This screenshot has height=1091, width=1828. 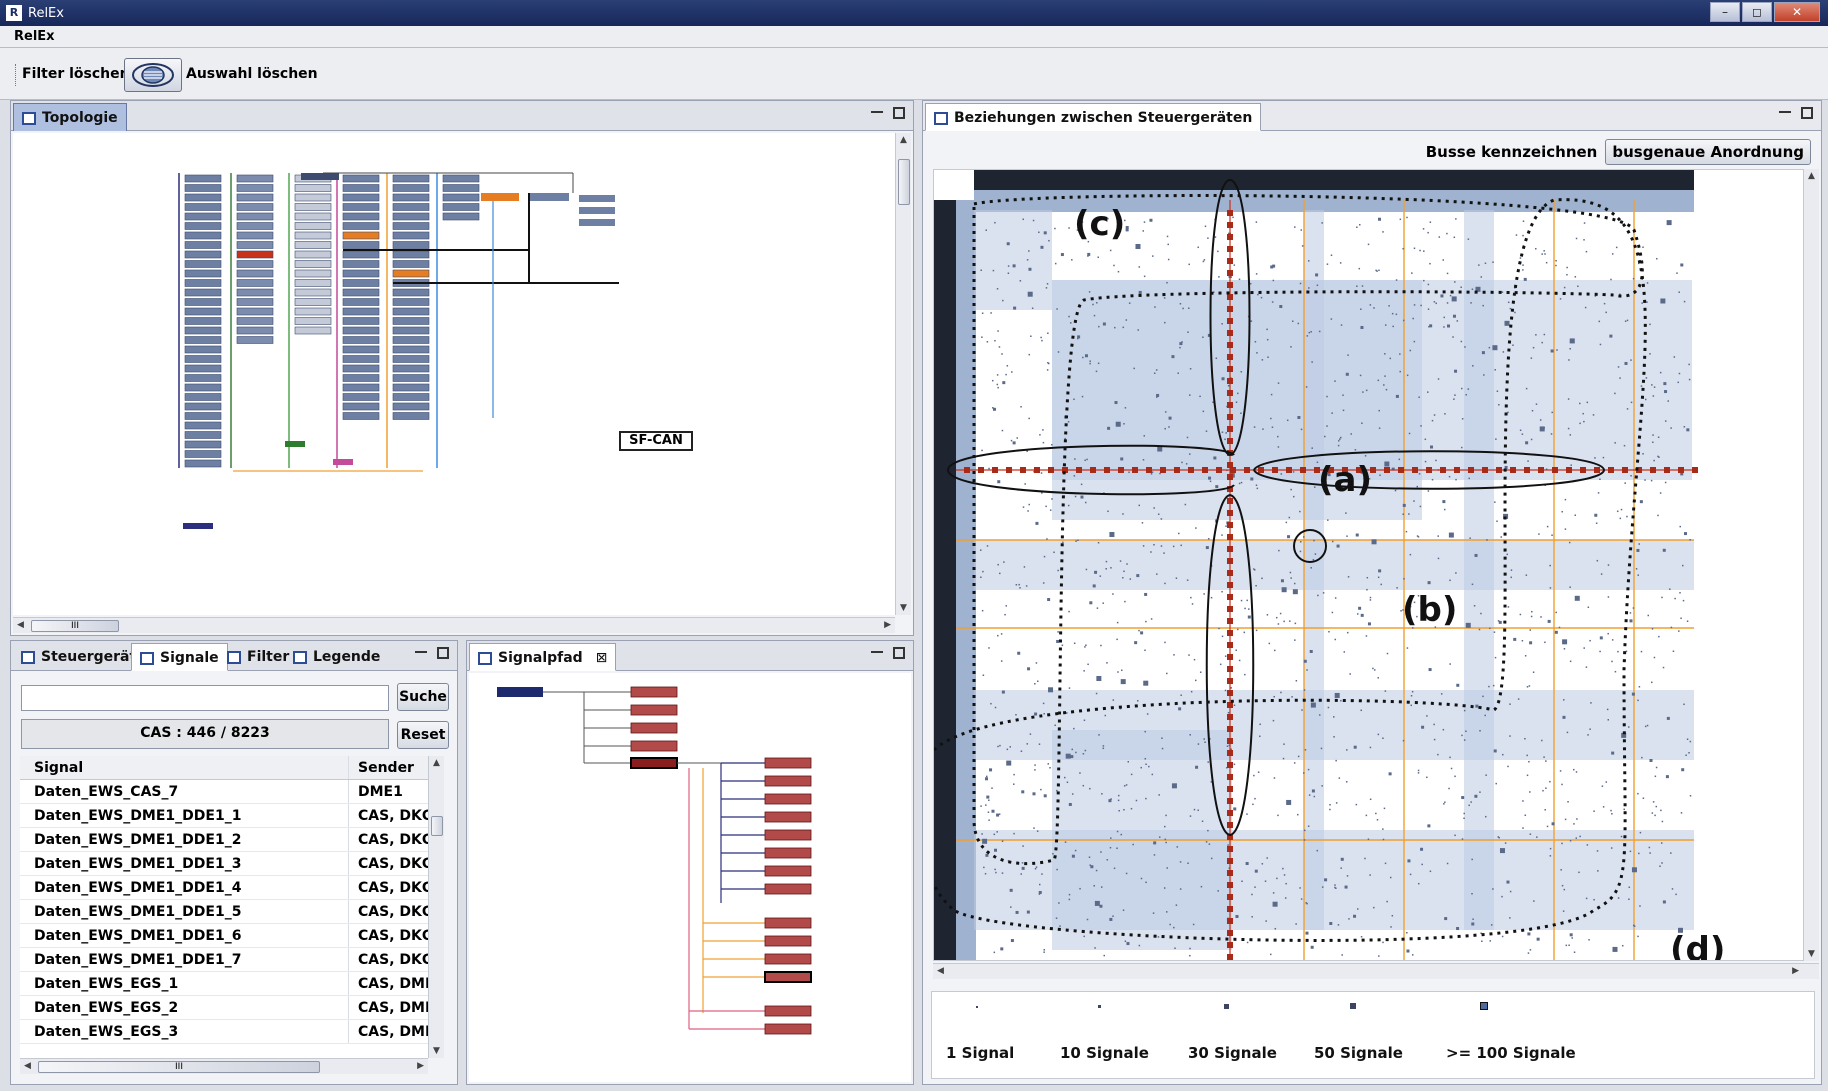 What do you see at coordinates (230, 888) in the screenshot?
I see `table-row: Daten_EWS_DME1_DDE1_4CAS, DKG, E` at bounding box center [230, 888].